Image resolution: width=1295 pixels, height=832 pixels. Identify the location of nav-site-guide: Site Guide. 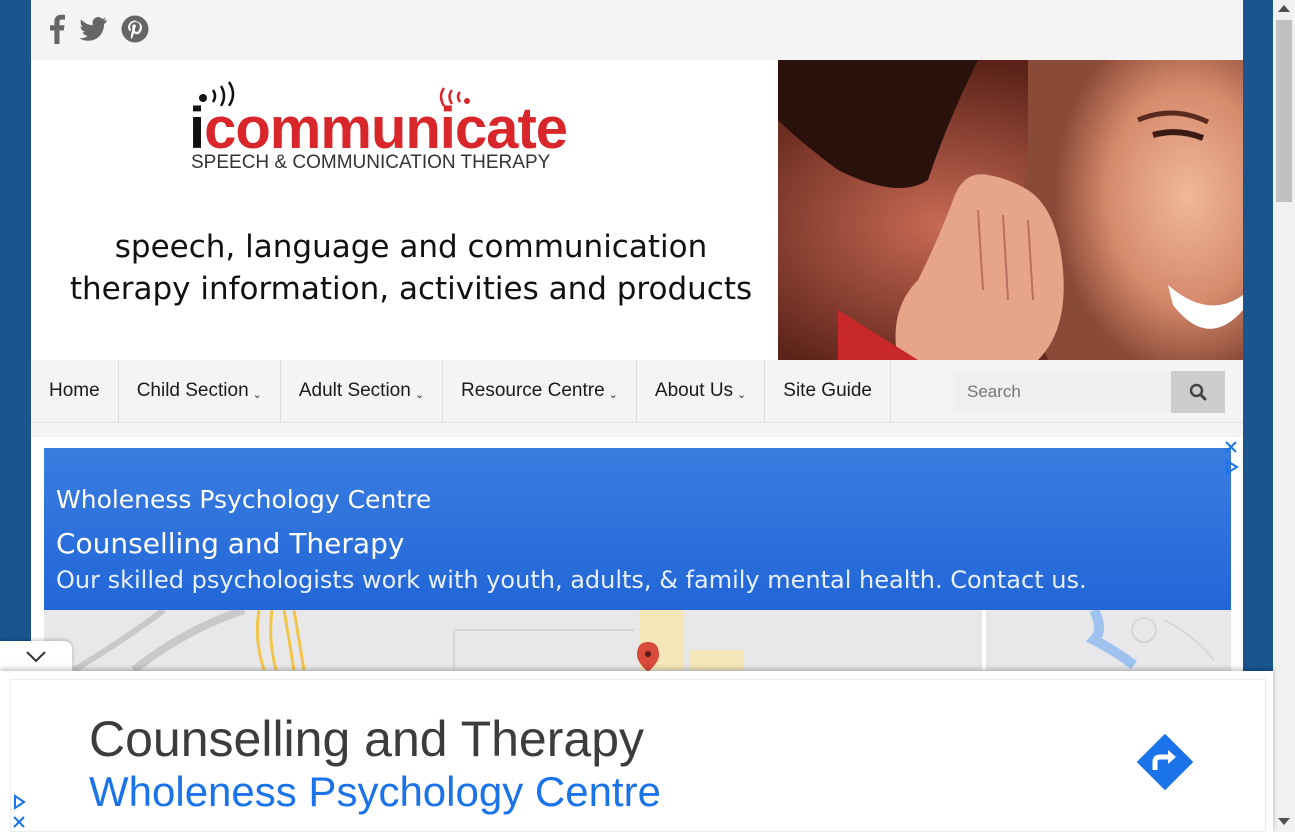
(828, 391).